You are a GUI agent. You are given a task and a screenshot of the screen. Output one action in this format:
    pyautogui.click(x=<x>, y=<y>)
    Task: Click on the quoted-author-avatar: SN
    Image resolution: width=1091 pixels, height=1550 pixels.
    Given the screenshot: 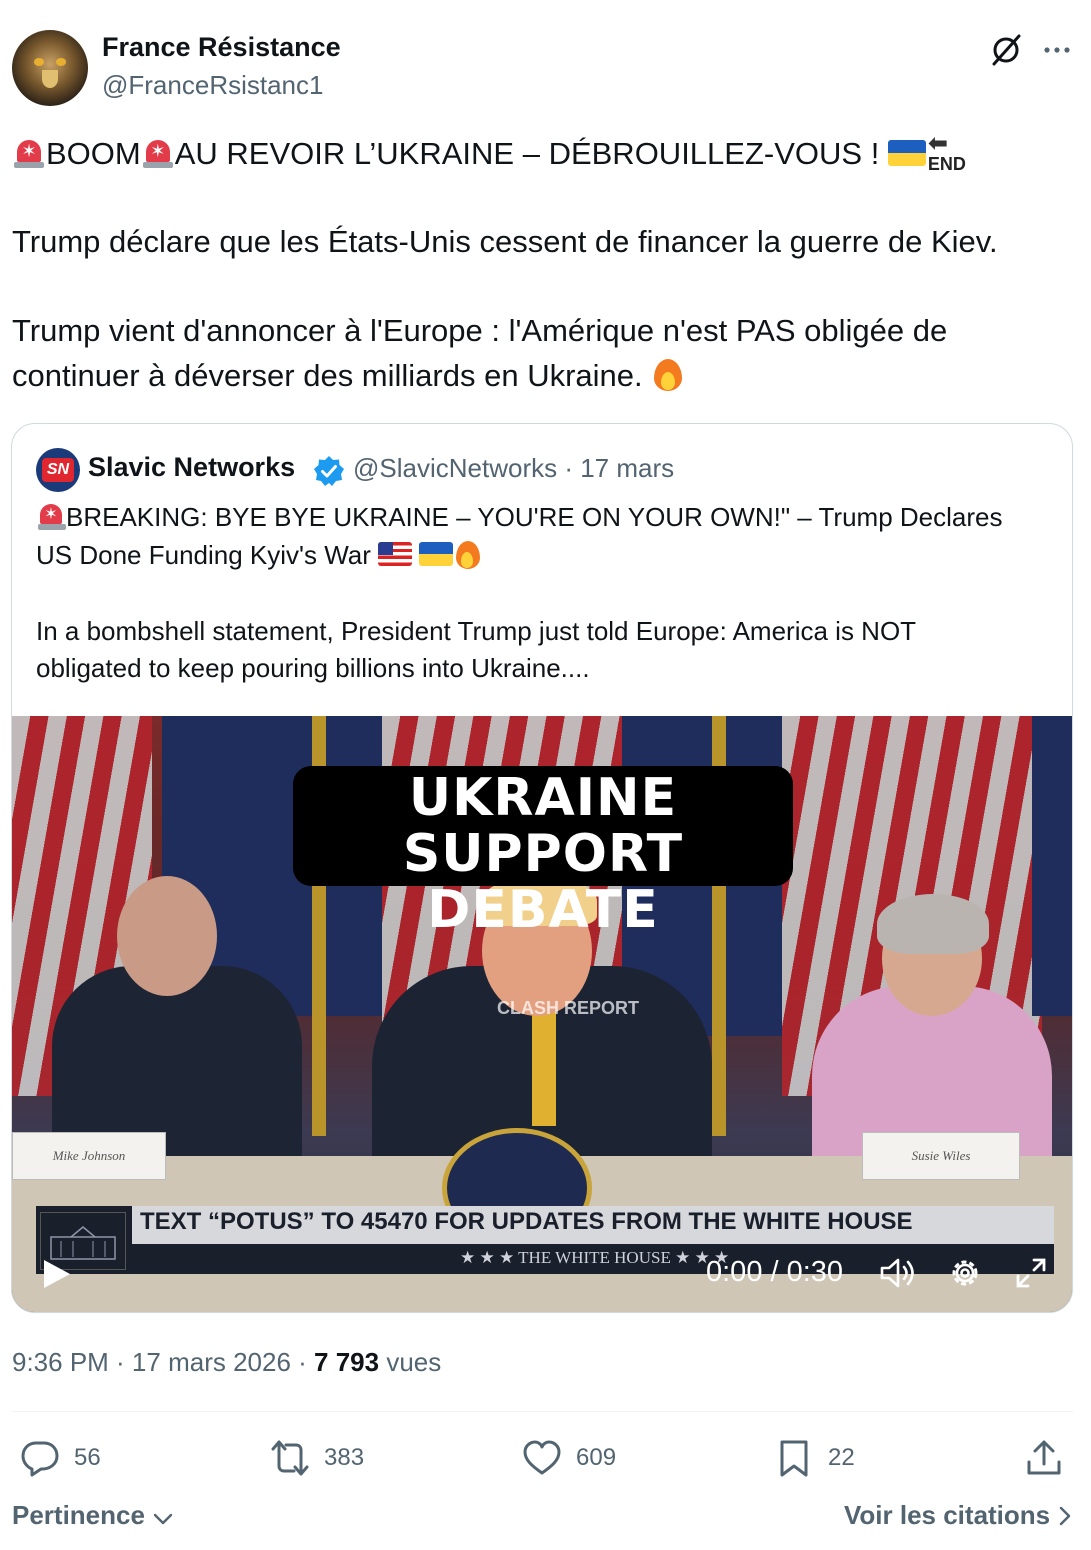 What is the action you would take?
    pyautogui.click(x=58, y=470)
    